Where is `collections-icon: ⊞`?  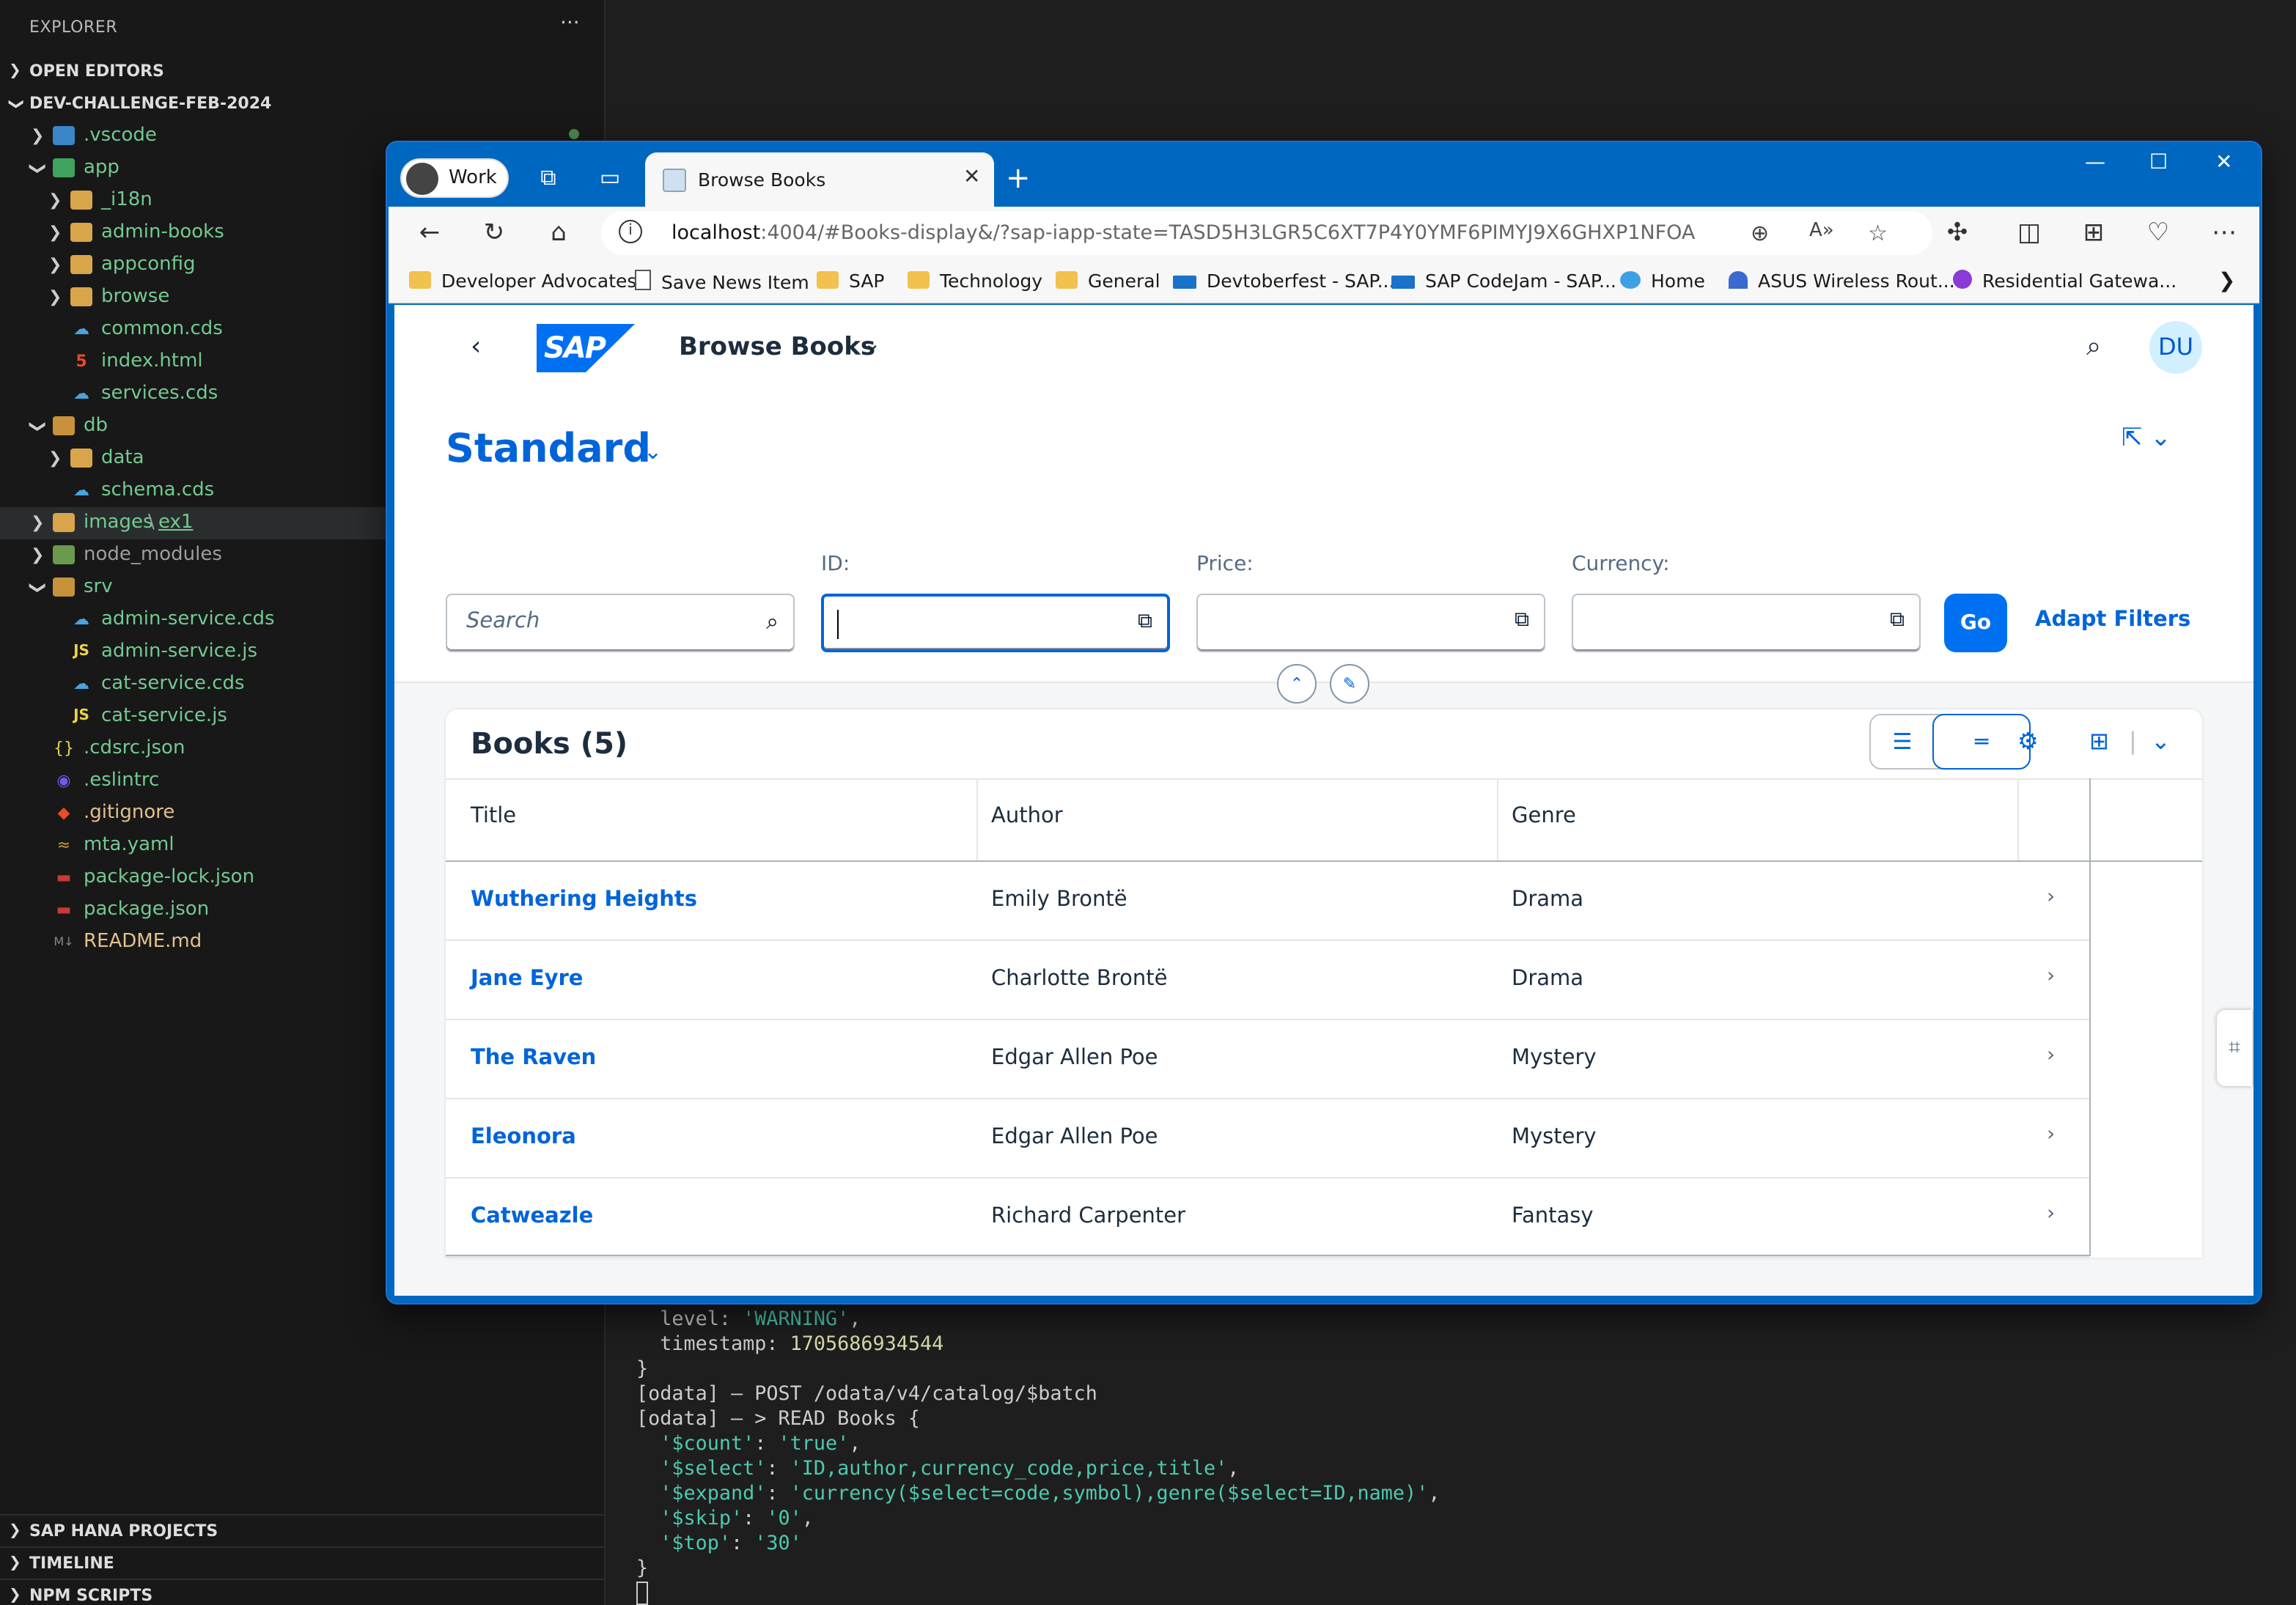
collections-icon: ⊞ is located at coordinates (2093, 233).